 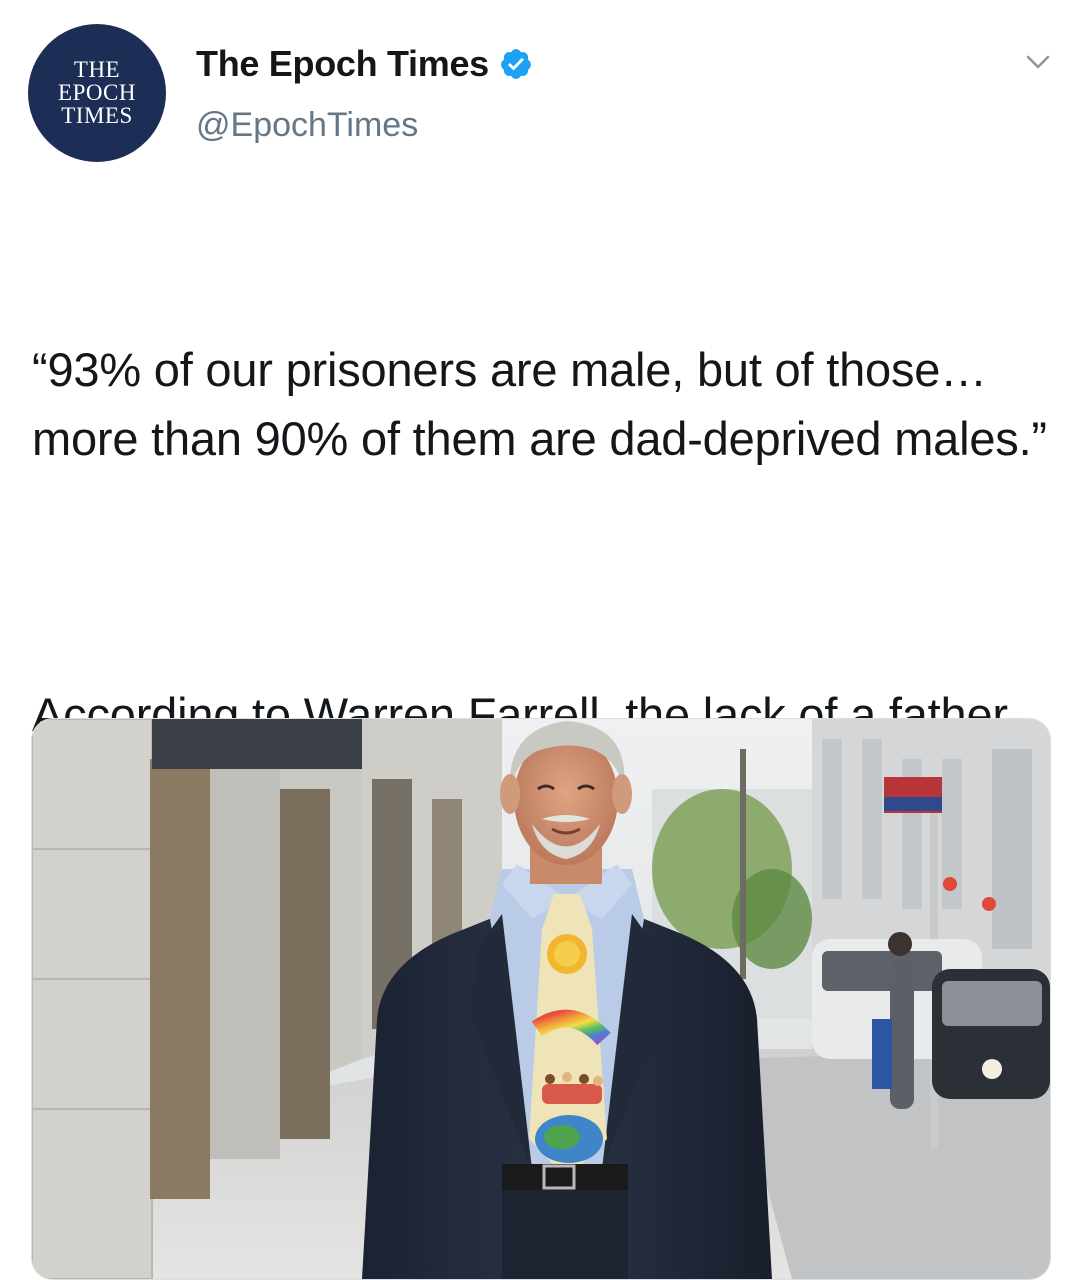 What do you see at coordinates (307, 125) in the screenshot?
I see `author-handle: @EpochTimes` at bounding box center [307, 125].